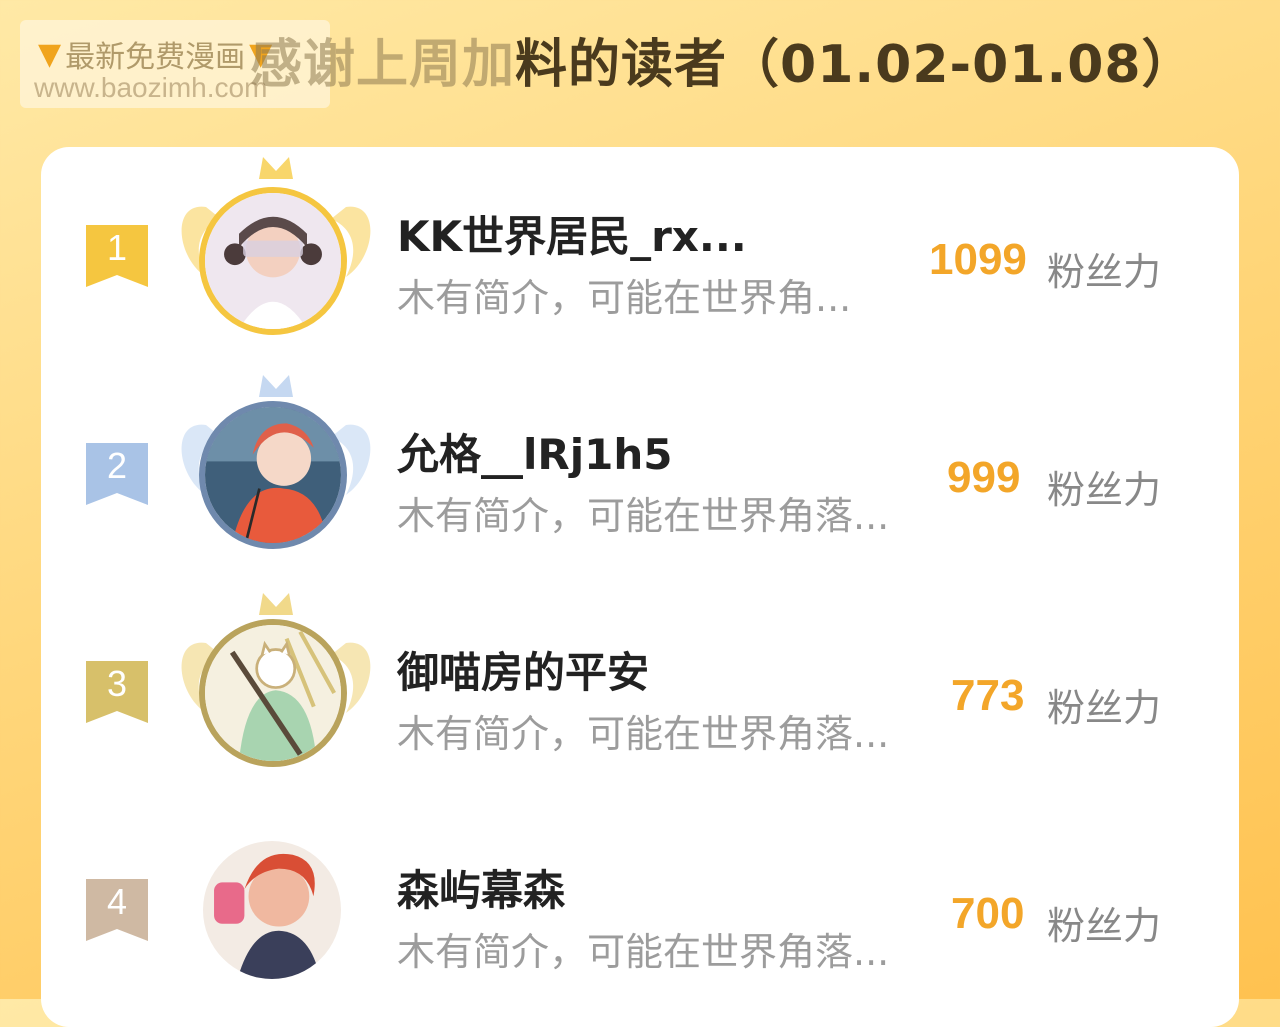 This screenshot has width=1280, height=1027. Describe the element at coordinates (117, 247) in the screenshot. I see `rank-number: 1` at that location.